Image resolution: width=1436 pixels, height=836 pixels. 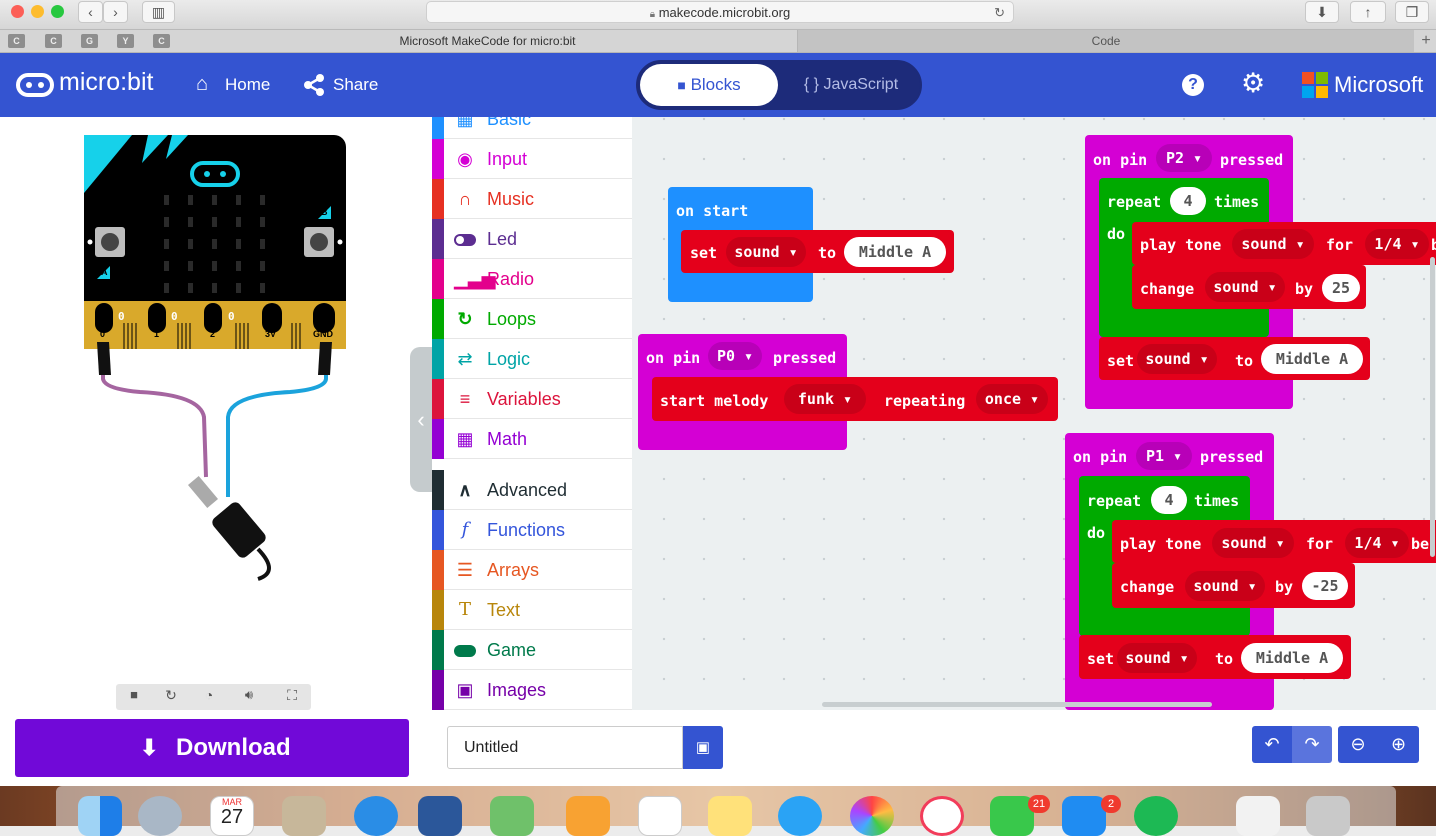 I want to click on help-icon: ?, so click(x=1193, y=85).